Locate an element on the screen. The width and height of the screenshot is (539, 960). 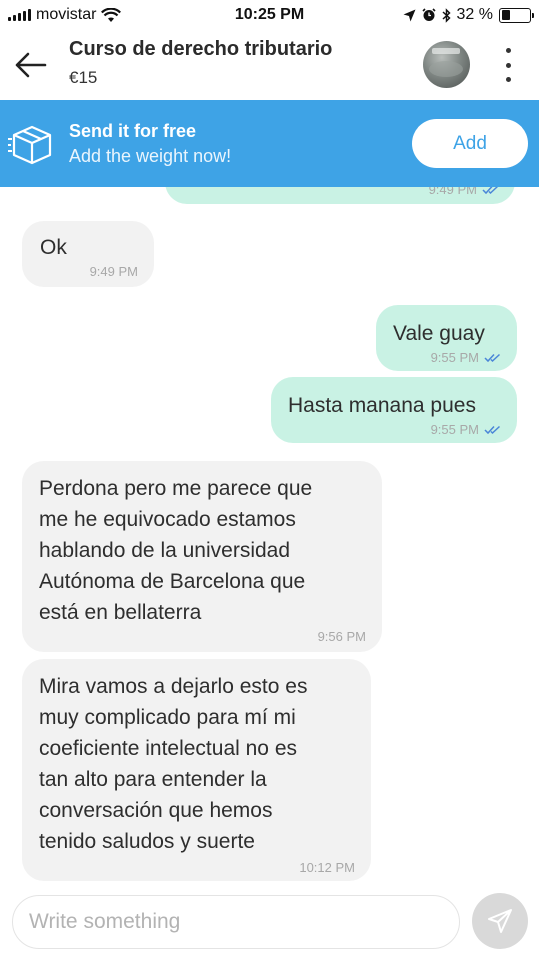
listing-price: €15 is located at coordinates (83, 77).